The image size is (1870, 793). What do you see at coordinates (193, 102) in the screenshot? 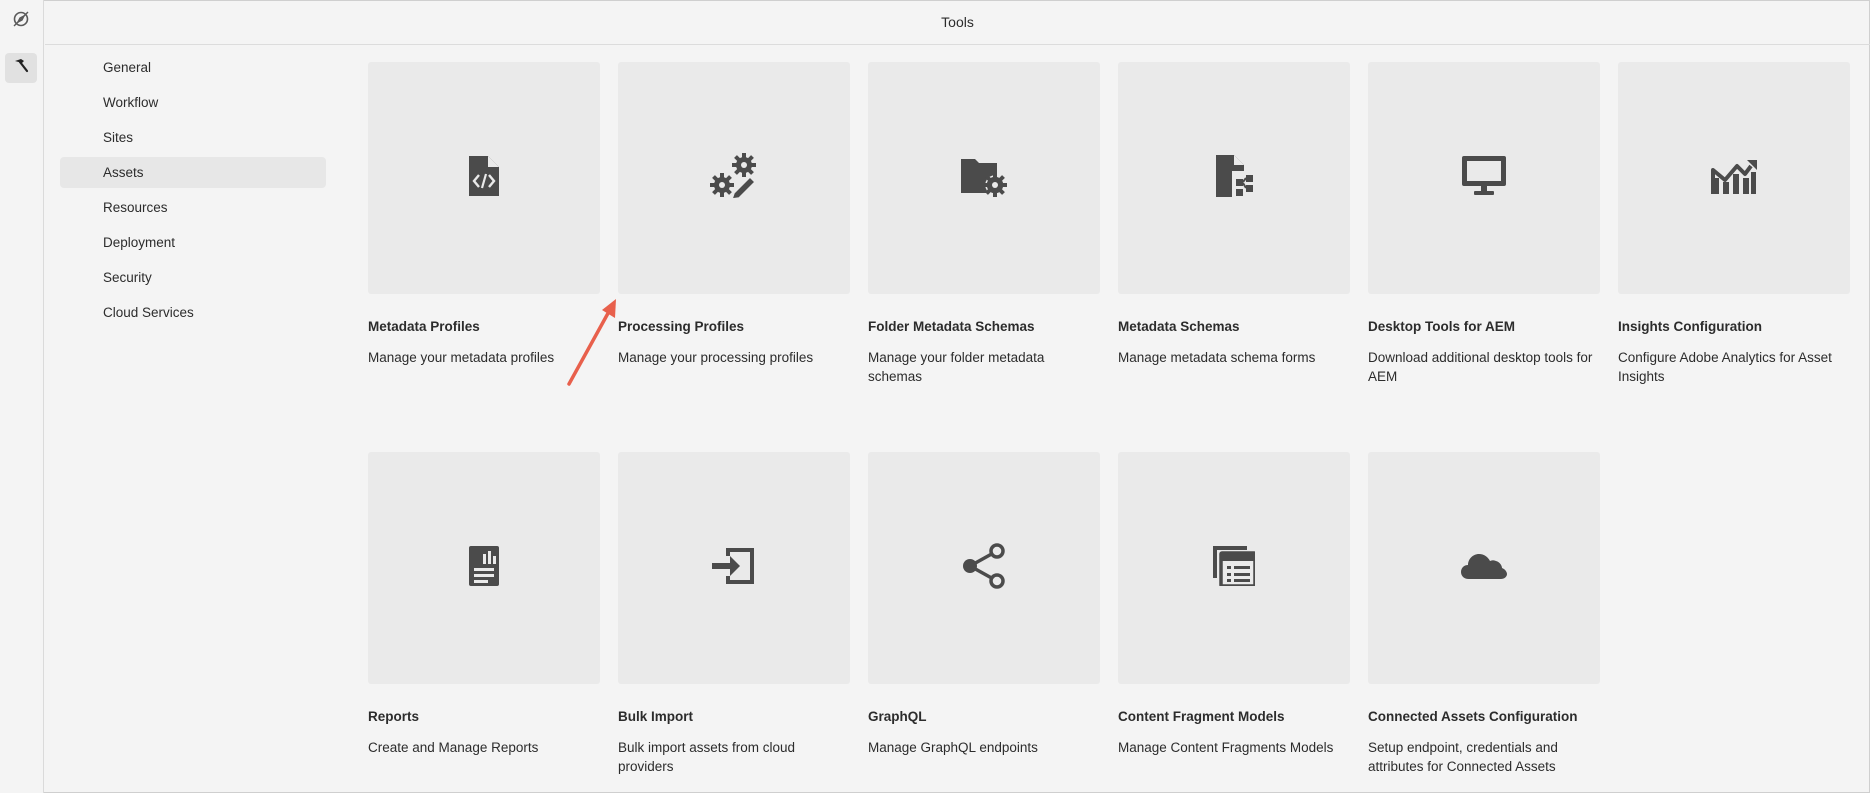
I see `nav-item-workflow: Workflow` at bounding box center [193, 102].